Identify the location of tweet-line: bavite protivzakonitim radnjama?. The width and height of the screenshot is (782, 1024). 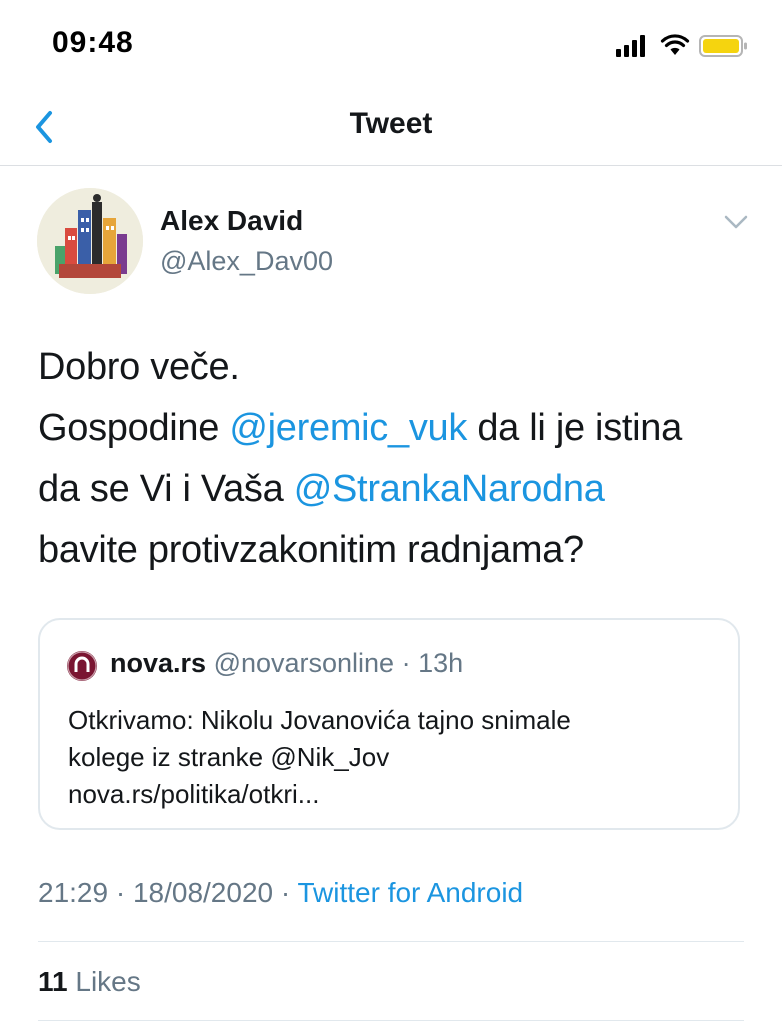
(398, 550).